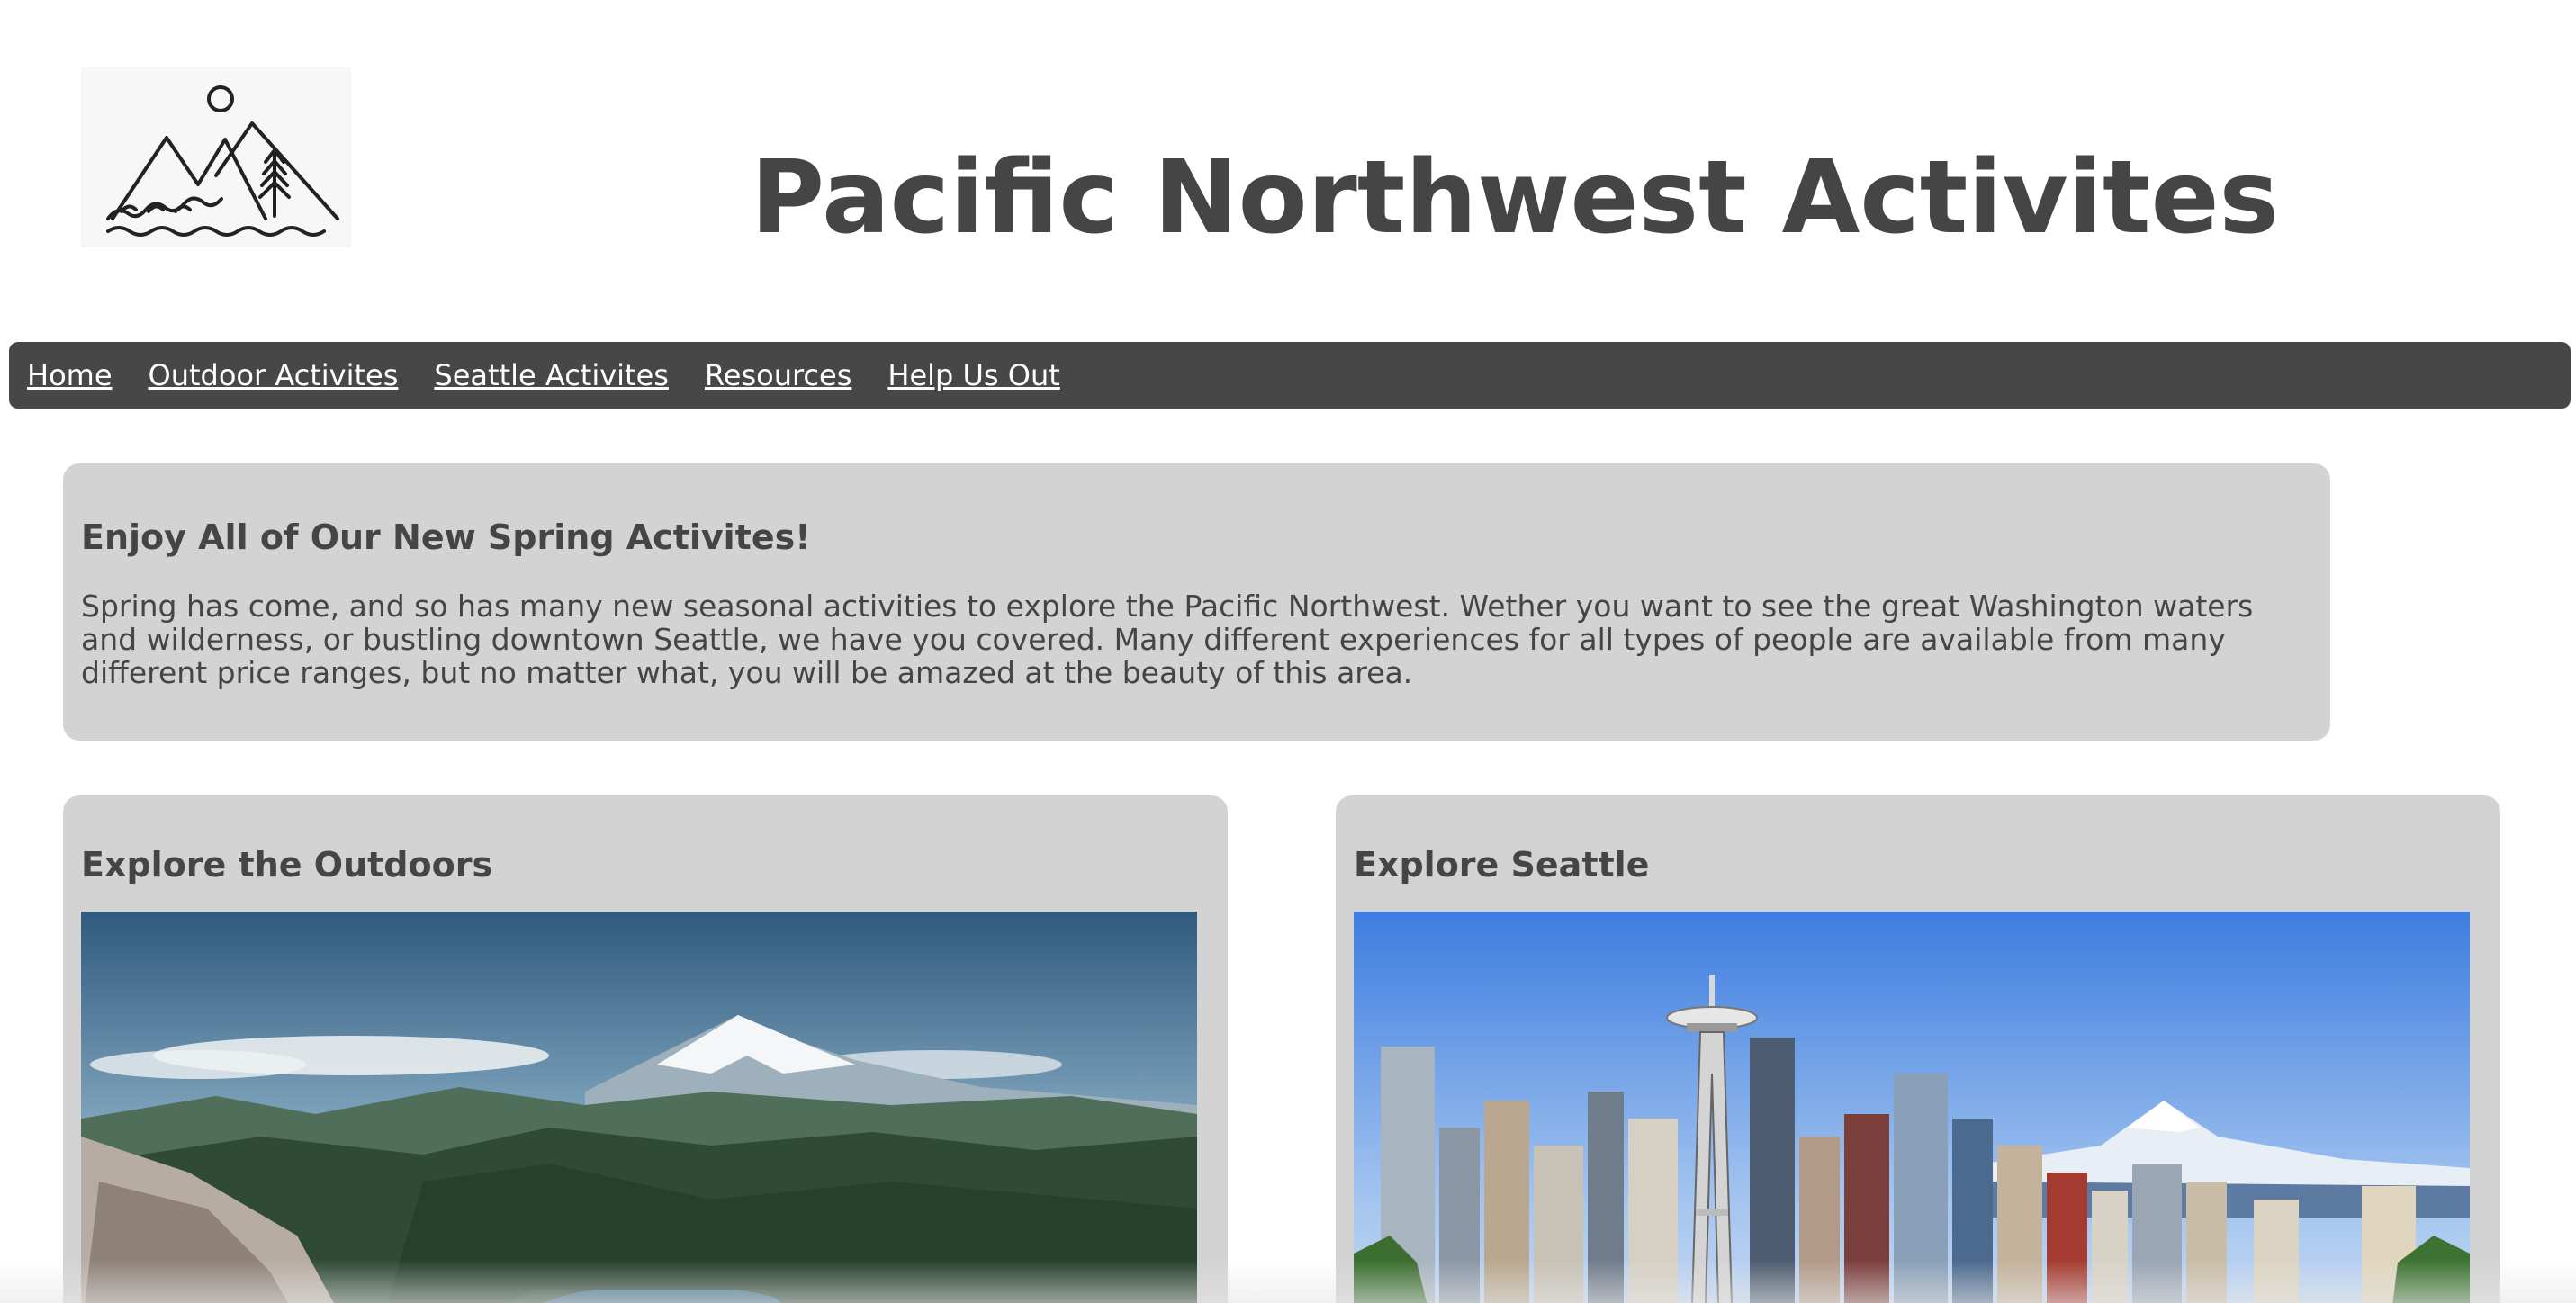  Describe the element at coordinates (70, 375) in the screenshot. I see `nav-link-home: Home` at that location.